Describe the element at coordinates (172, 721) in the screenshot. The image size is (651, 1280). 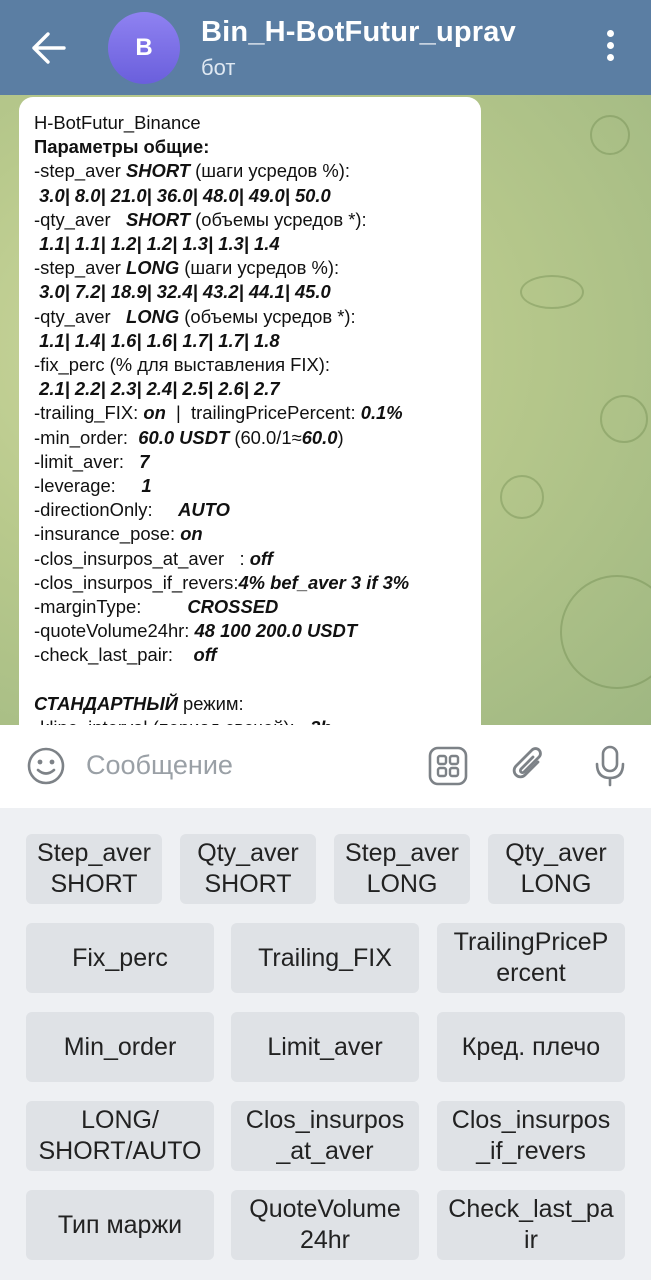
I see `message-segment: -kline_interval (период свечей):` at that location.